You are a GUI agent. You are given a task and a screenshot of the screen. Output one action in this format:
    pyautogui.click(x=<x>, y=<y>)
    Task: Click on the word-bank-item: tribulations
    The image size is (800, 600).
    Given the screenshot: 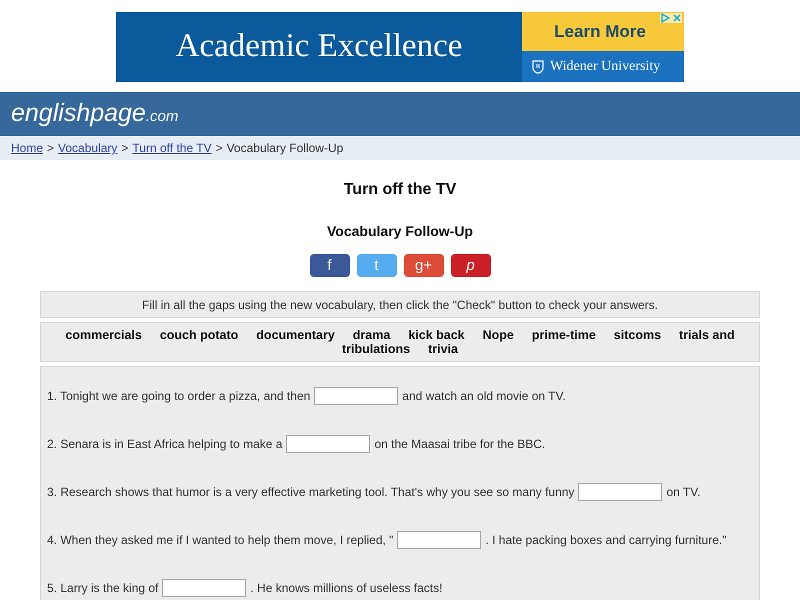 What is the action you would take?
    pyautogui.click(x=376, y=349)
    